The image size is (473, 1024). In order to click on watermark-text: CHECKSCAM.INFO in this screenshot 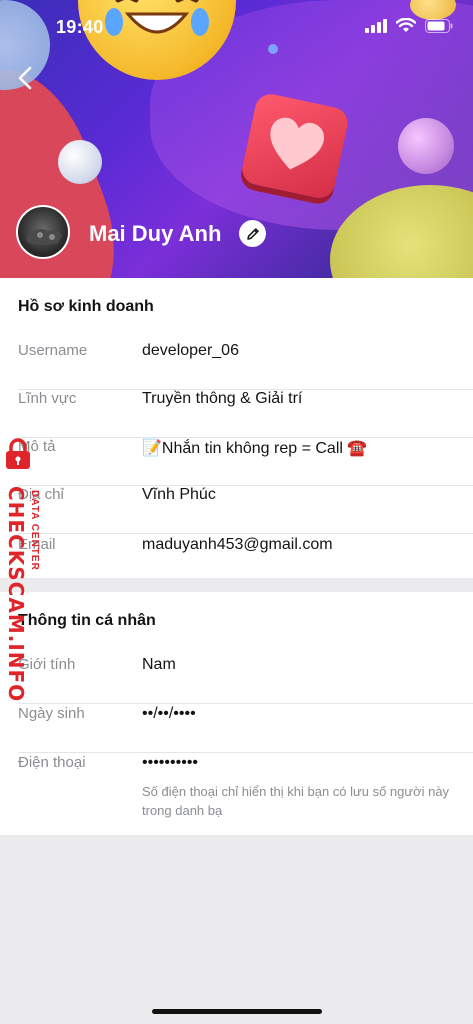, I will do `click(16, 594)`.